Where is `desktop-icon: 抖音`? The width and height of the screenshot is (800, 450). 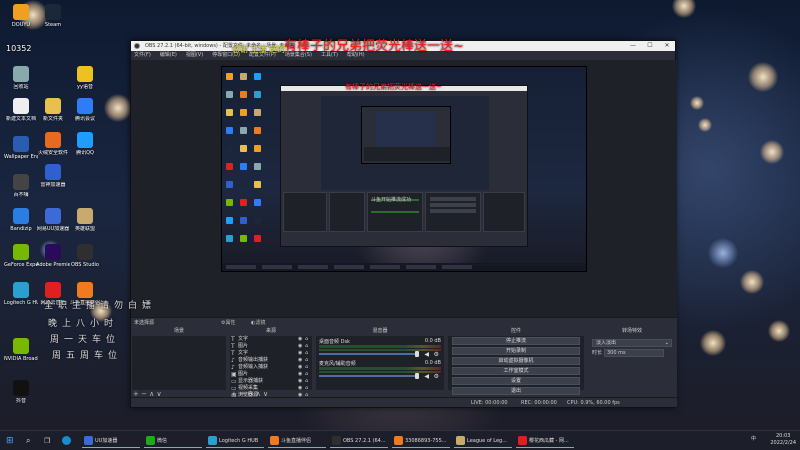
desktop-icon: 抖音 is located at coordinates (21, 392).